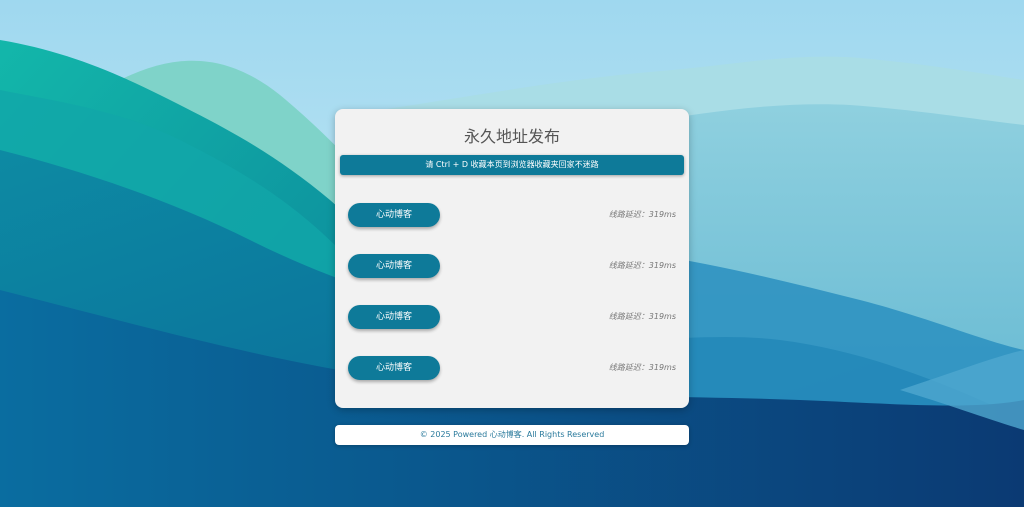 The height and width of the screenshot is (507, 1024). I want to click on bookmark-notice-banner: 请 Ctrl + D 收藏本页到浏览器收藏夹回家不迷路, so click(512, 165).